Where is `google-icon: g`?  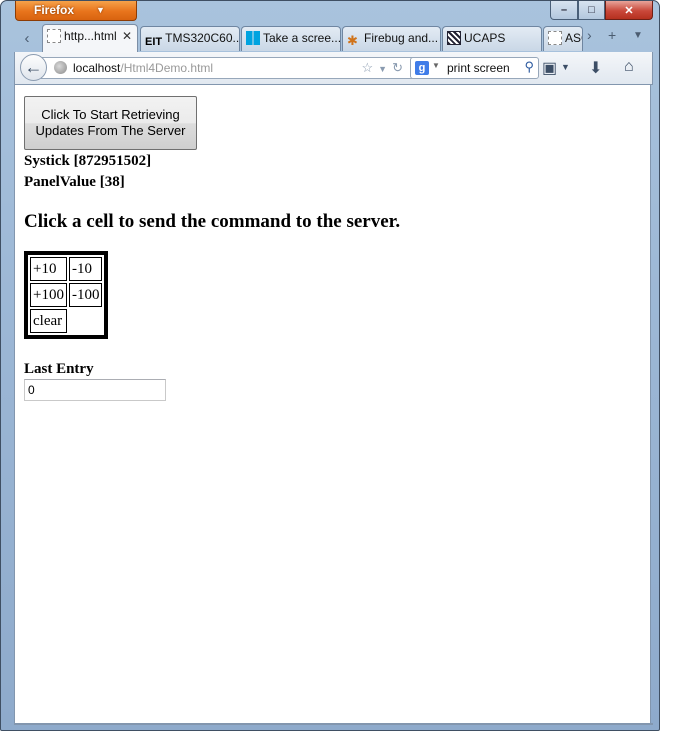
google-icon: g is located at coordinates (422, 68).